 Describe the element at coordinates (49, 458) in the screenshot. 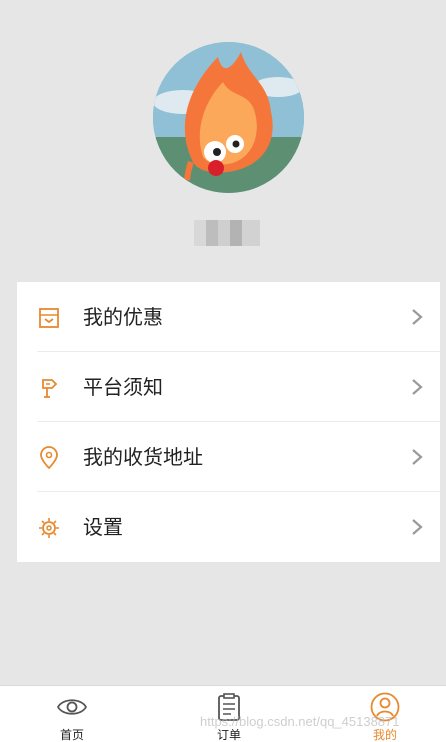

I see `location-pin-icon` at that location.